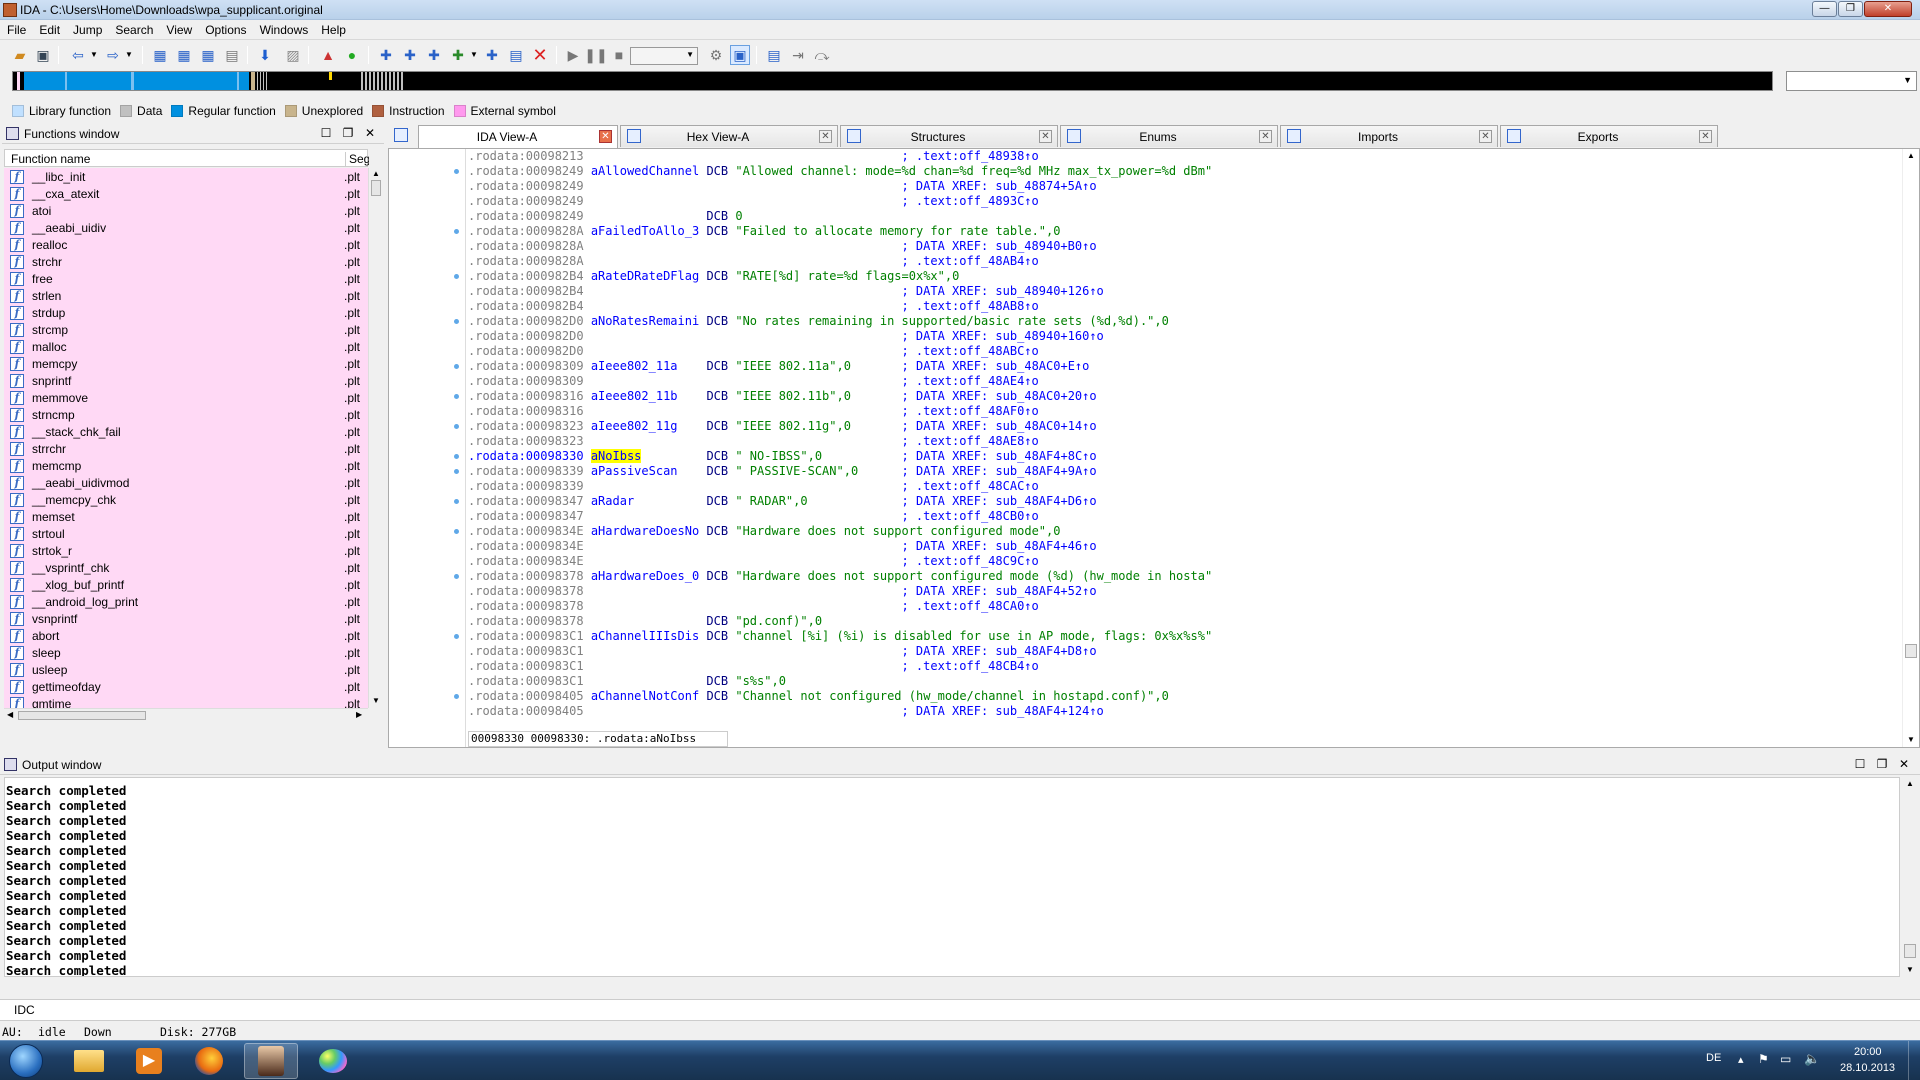 Image resolution: width=1920 pixels, height=1080 pixels. What do you see at coordinates (370, 133) in the screenshot?
I see `panel-close-icon: ✕` at bounding box center [370, 133].